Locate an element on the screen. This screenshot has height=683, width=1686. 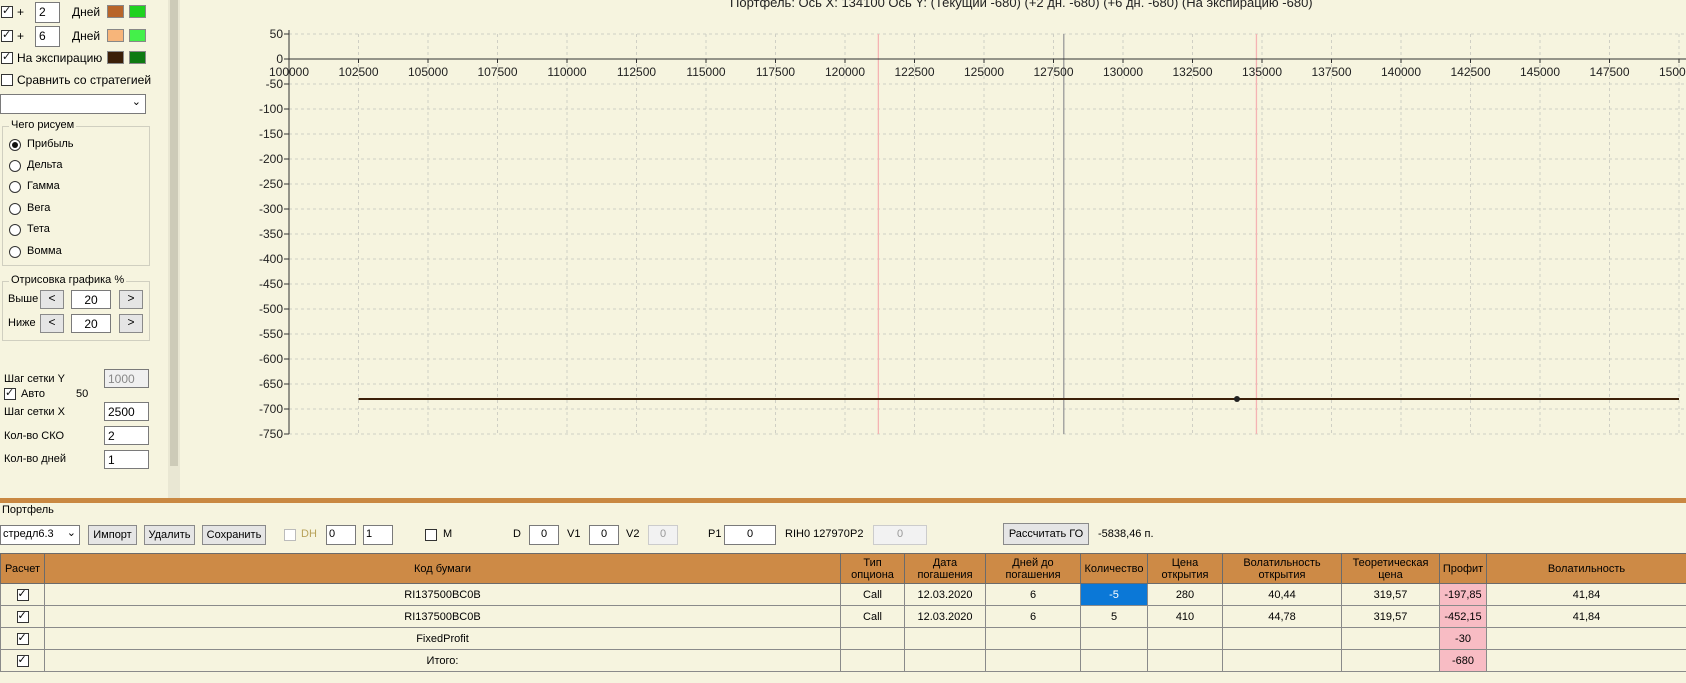
days-2-color-current is located at coordinates (115, 11).